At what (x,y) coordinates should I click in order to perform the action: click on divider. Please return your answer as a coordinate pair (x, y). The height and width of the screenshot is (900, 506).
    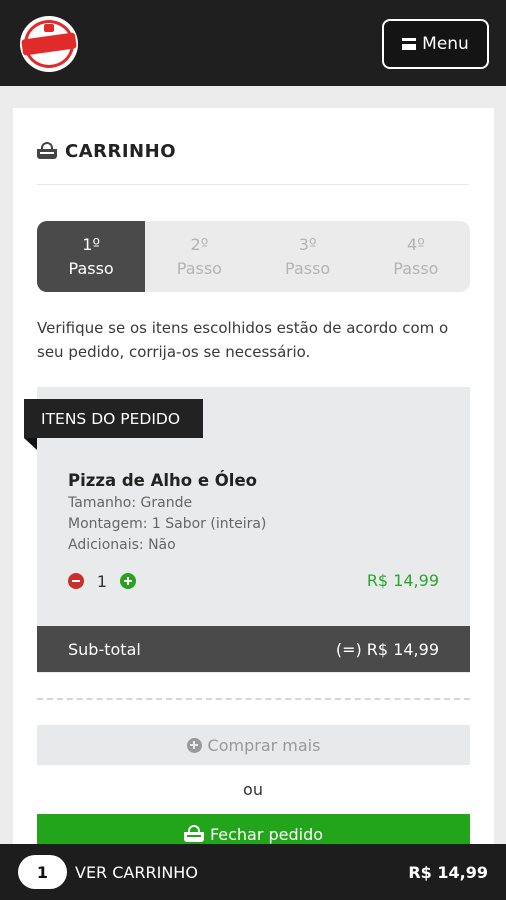
    Looking at the image, I should click on (253, 184).